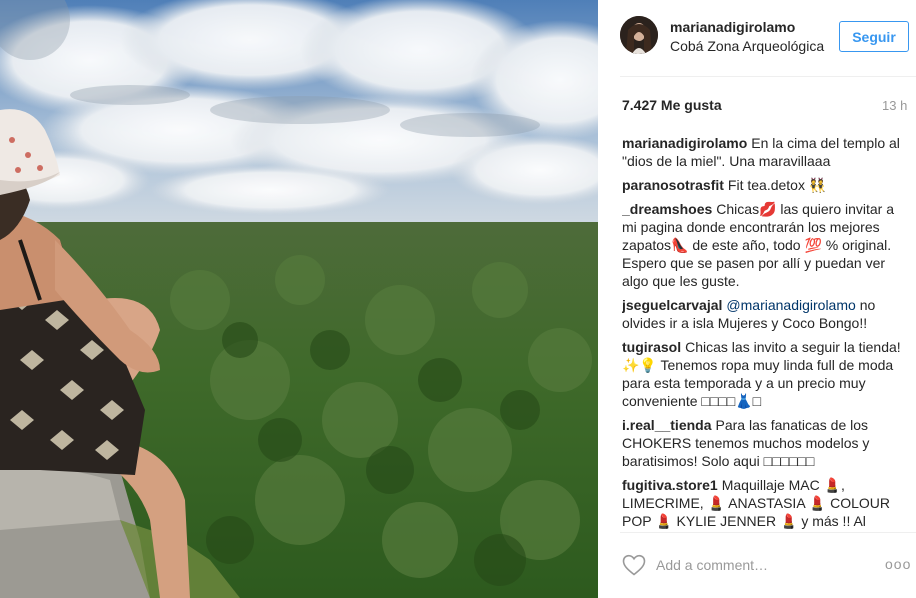  Describe the element at coordinates (768, 76) in the screenshot. I see `header-divider` at that location.